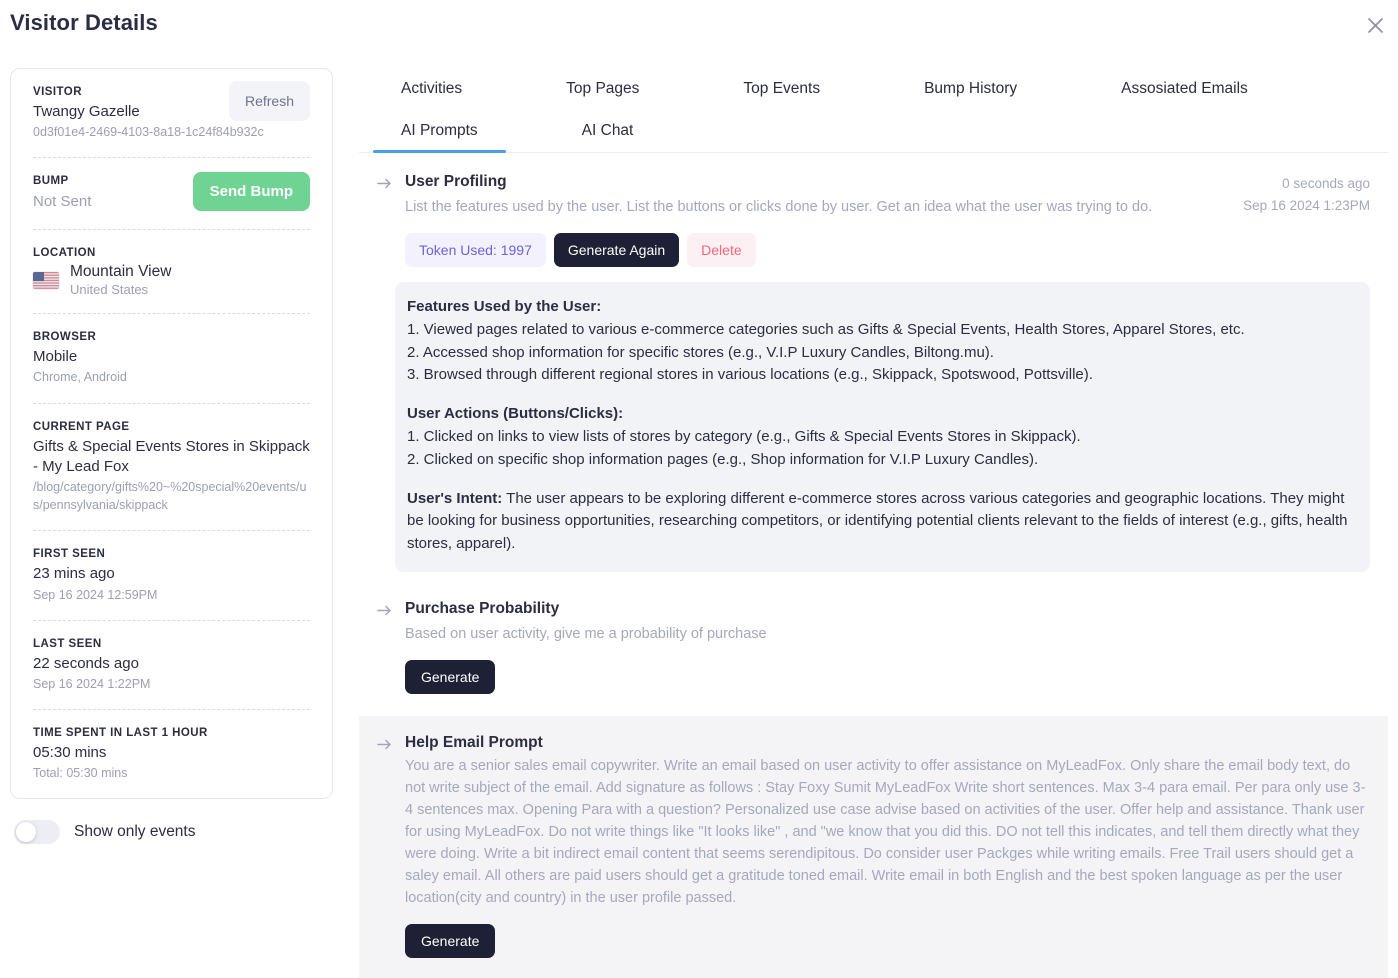 Image resolution: width=1398 pixels, height=978 pixels. Describe the element at coordinates (781, 89) in the screenshot. I see `tab-top-events: Top Events` at that location.